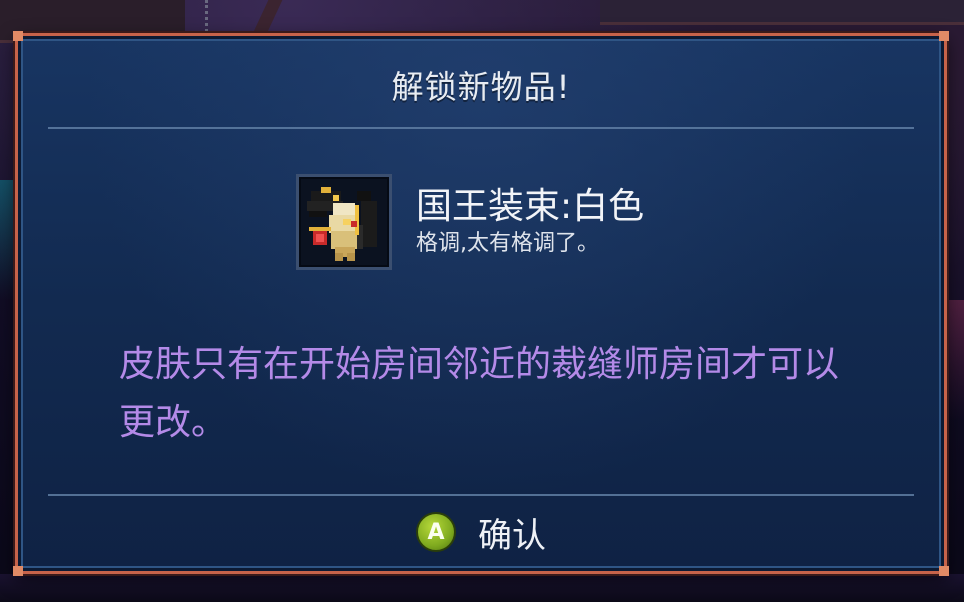  Describe the element at coordinates (482, 588) in the screenshot. I see `background-floor` at that location.